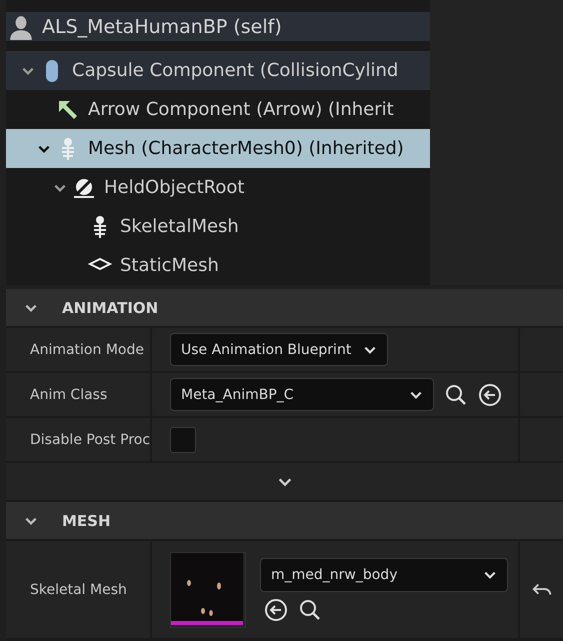  Describe the element at coordinates (87, 350) in the screenshot. I see `property-label: Animation Mode` at that location.